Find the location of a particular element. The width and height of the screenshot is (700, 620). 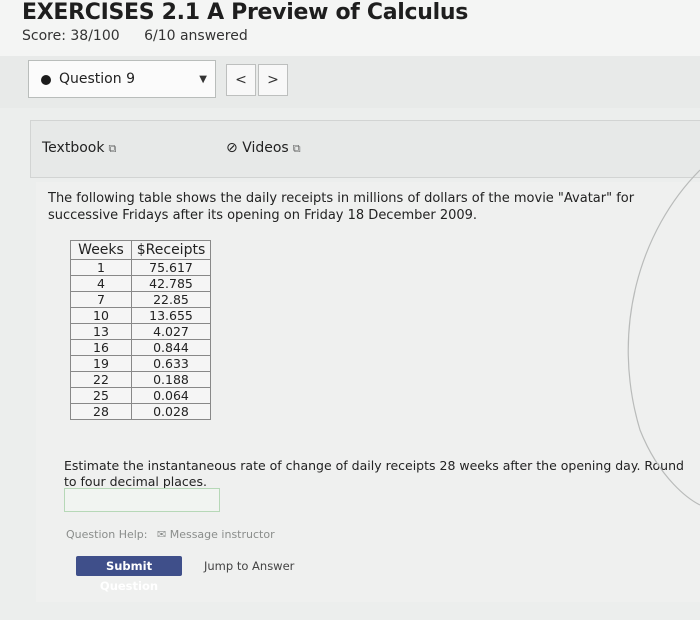

cell-weeks: 1 is located at coordinates (101, 267).